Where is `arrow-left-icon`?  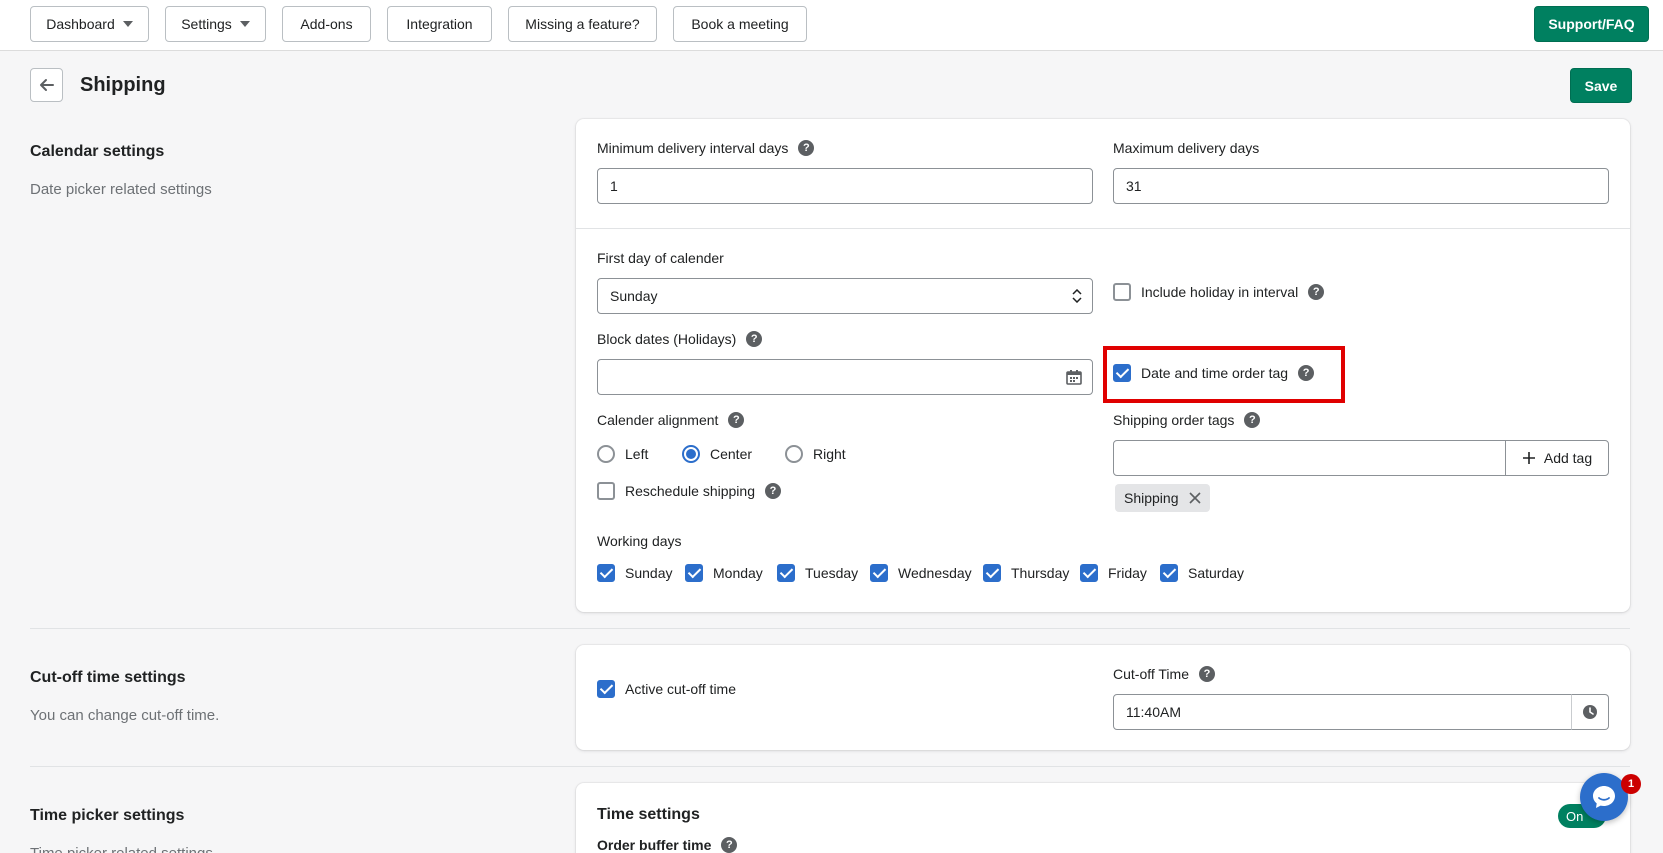 arrow-left-icon is located at coordinates (46, 85).